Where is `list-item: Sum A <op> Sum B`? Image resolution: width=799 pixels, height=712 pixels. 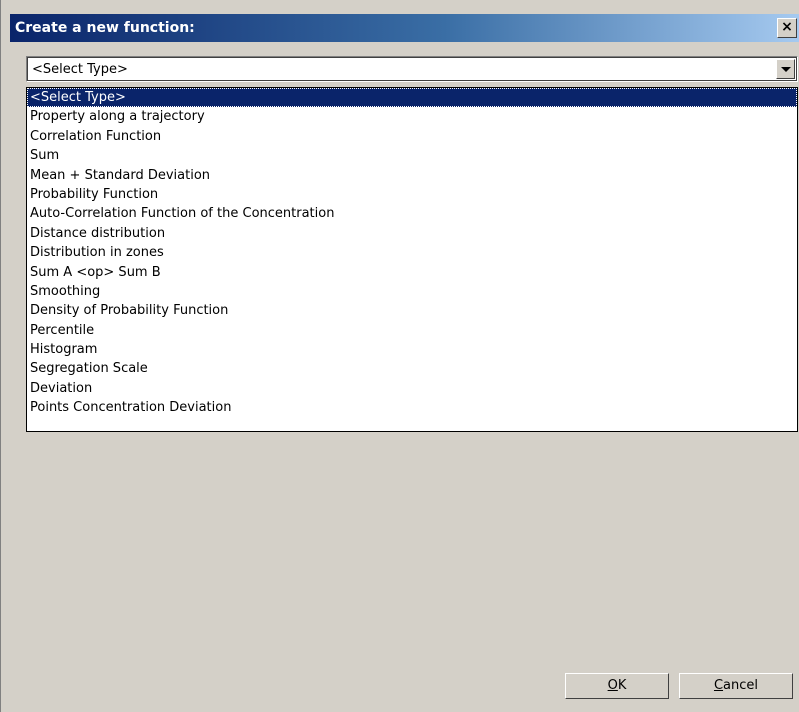
list-item: Sum A <op> Sum B is located at coordinates (412, 272).